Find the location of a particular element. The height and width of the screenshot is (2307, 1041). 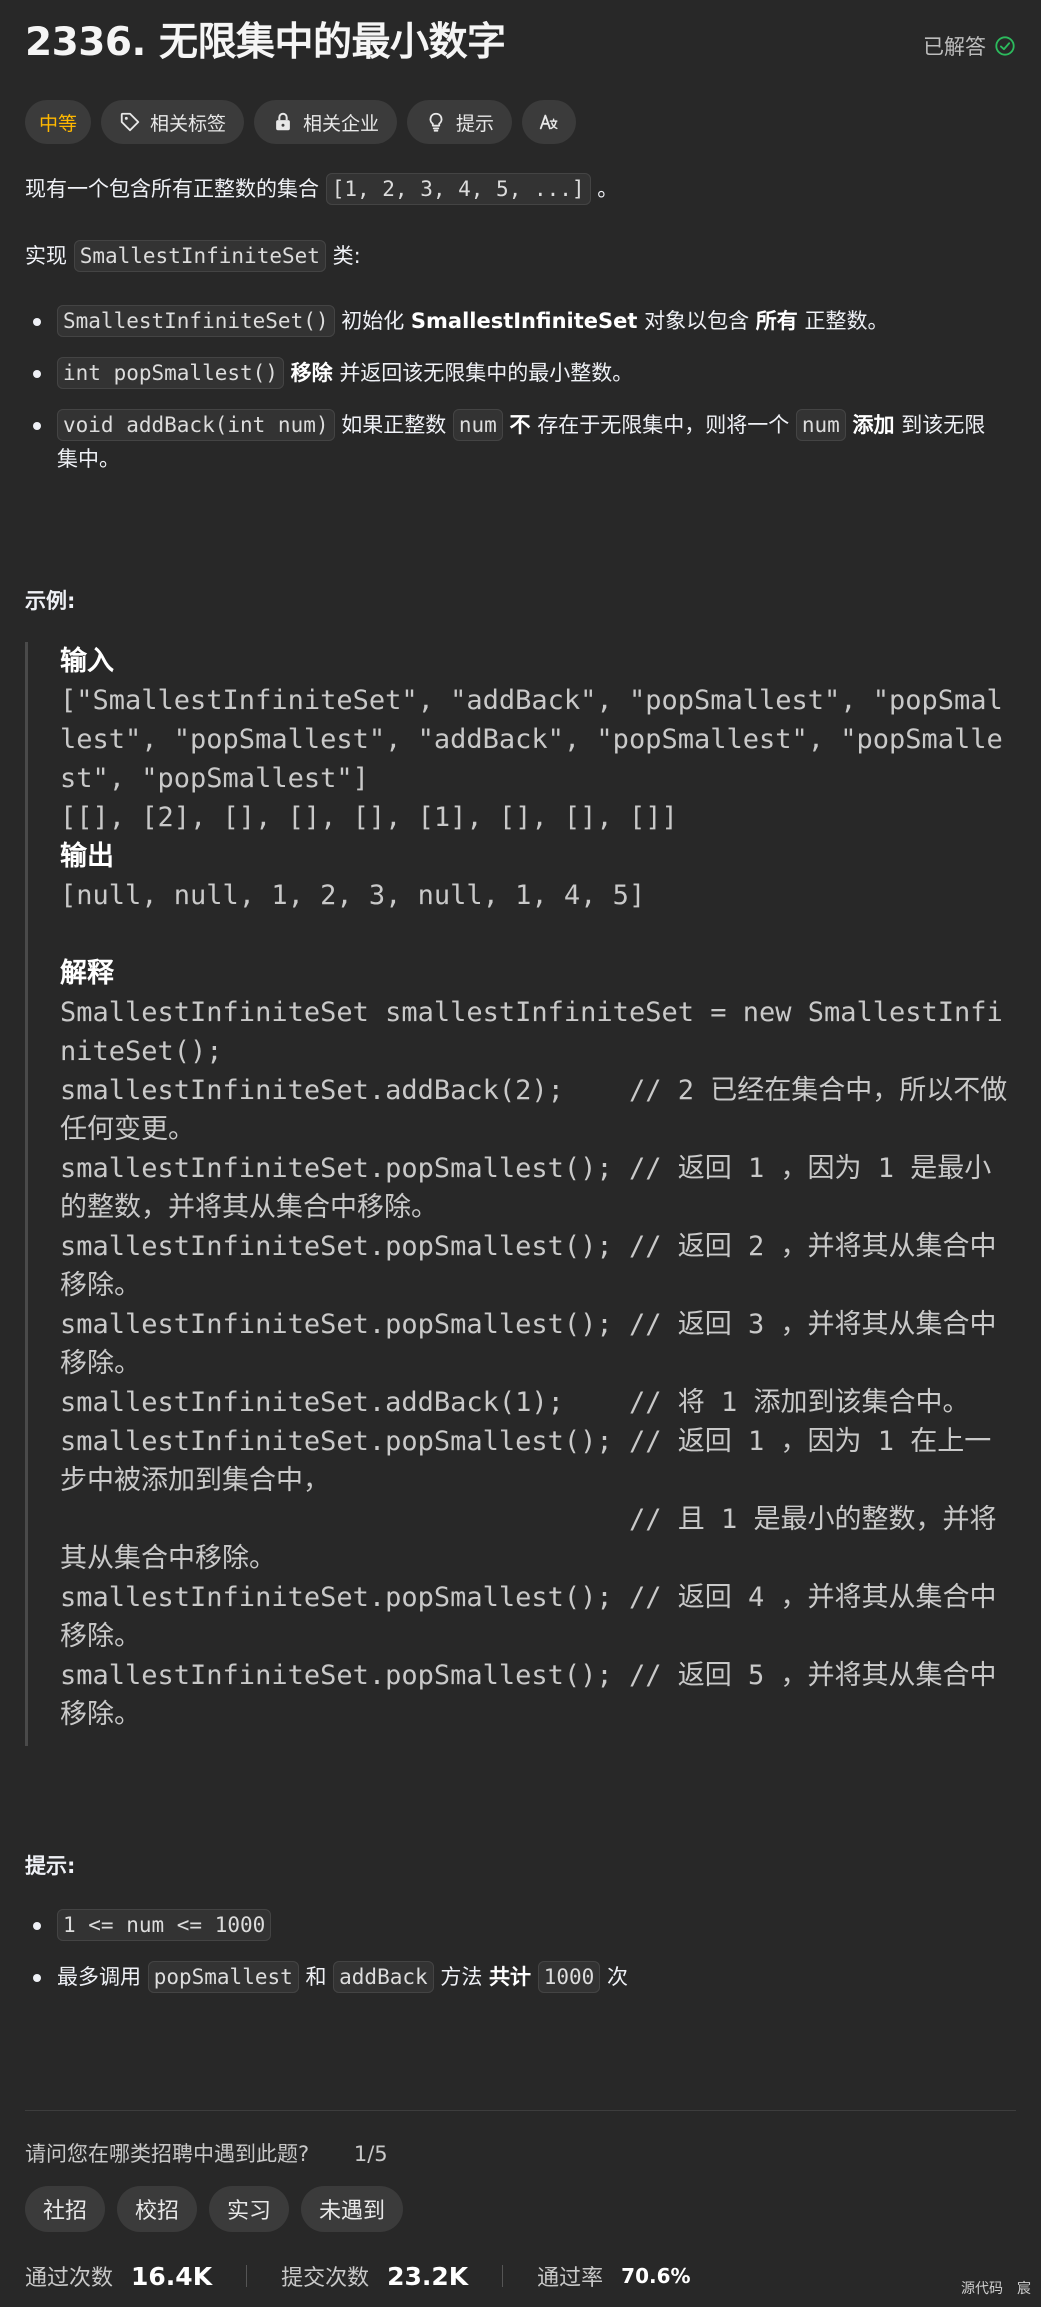

related-companies-button: 相关企业 is located at coordinates (326, 122).